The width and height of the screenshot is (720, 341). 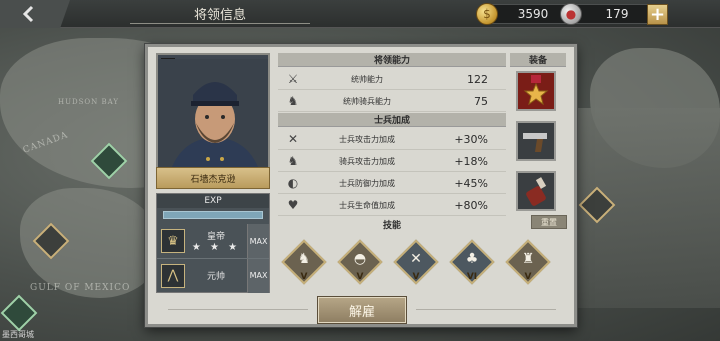 I want to click on ability-label: 统帅能力, so click(x=367, y=79).